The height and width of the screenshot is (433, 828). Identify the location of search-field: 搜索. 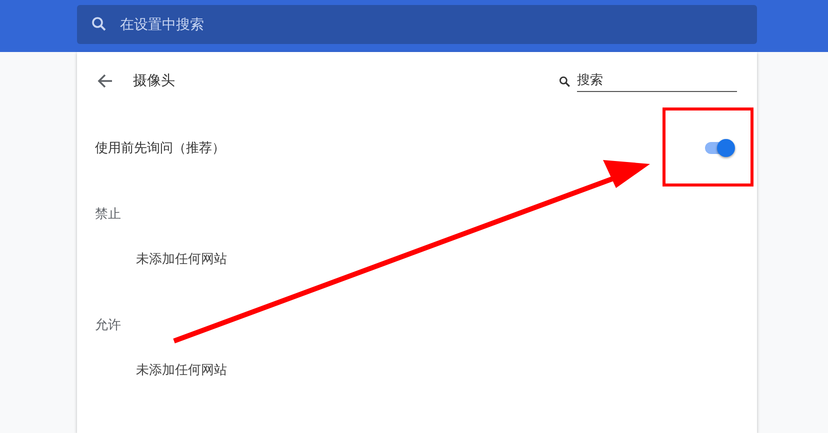
(657, 81).